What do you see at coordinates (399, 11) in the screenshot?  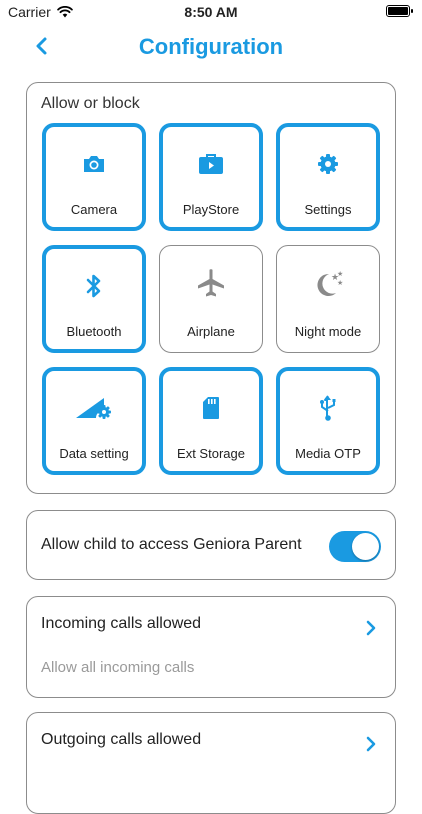 I see `battery-icon` at bounding box center [399, 11].